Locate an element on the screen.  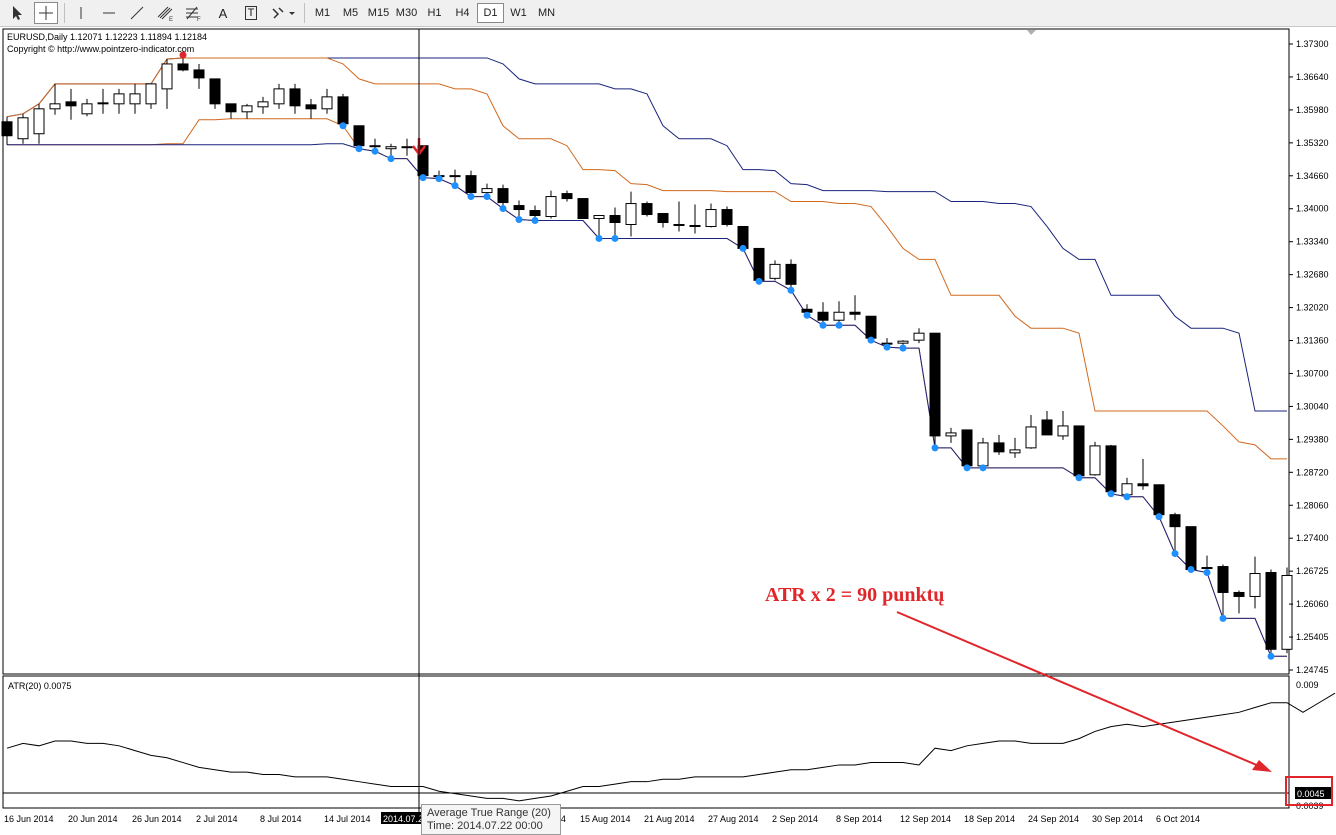
svg-text: F is located at coordinates (199, 19).